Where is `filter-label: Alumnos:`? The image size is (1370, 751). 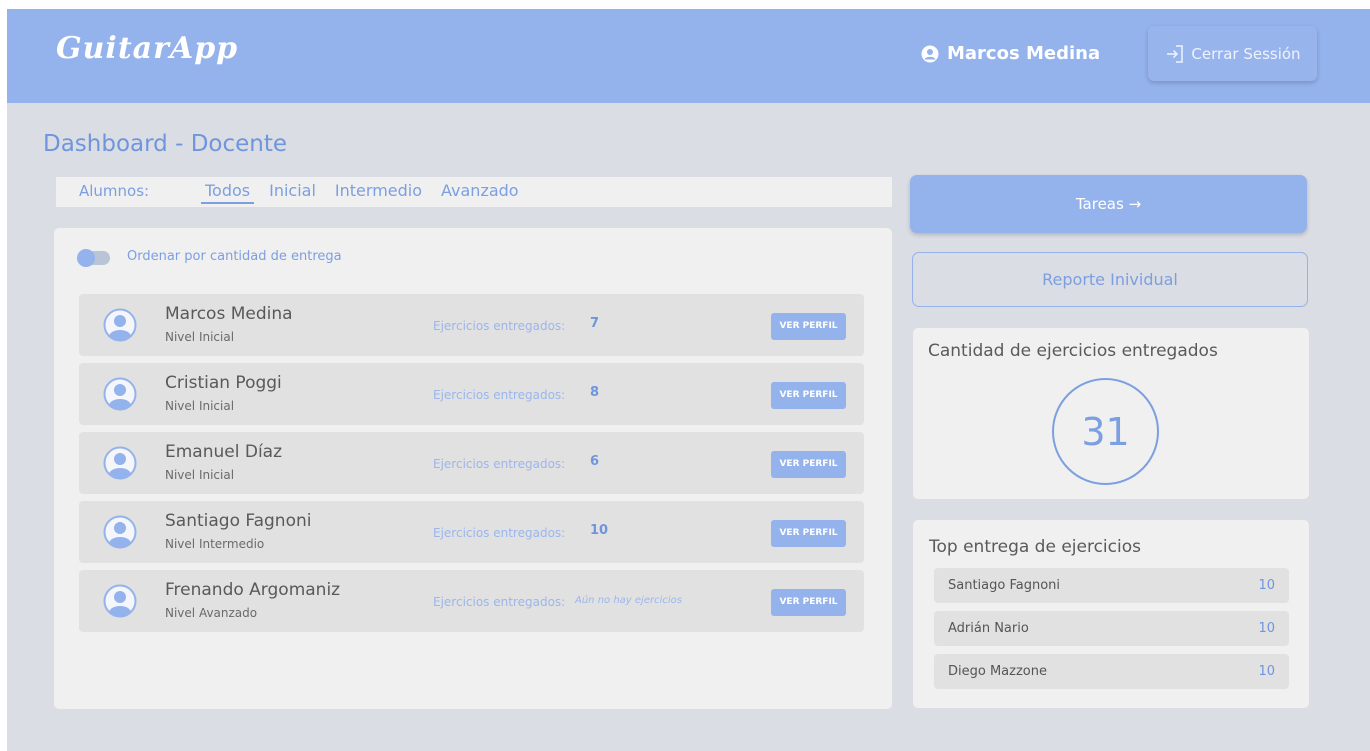 filter-label: Alumnos: is located at coordinates (114, 191).